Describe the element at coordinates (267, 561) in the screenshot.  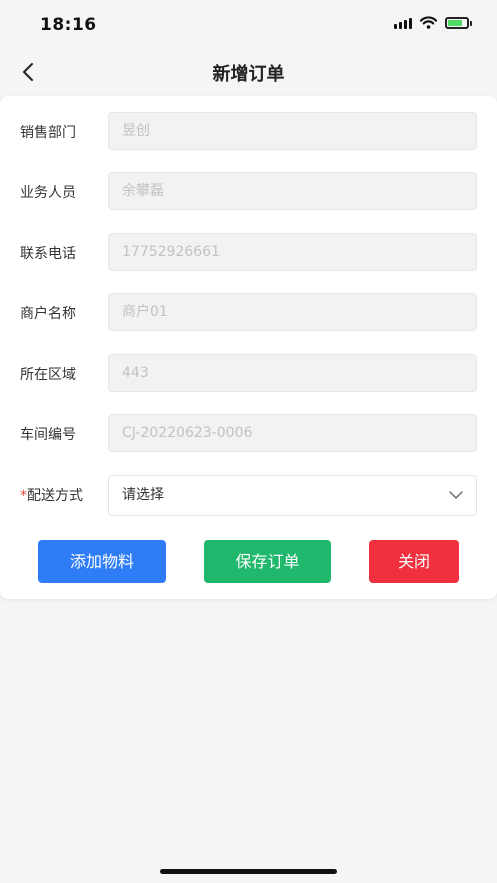
I see `save-order-button: 保存订单` at that location.